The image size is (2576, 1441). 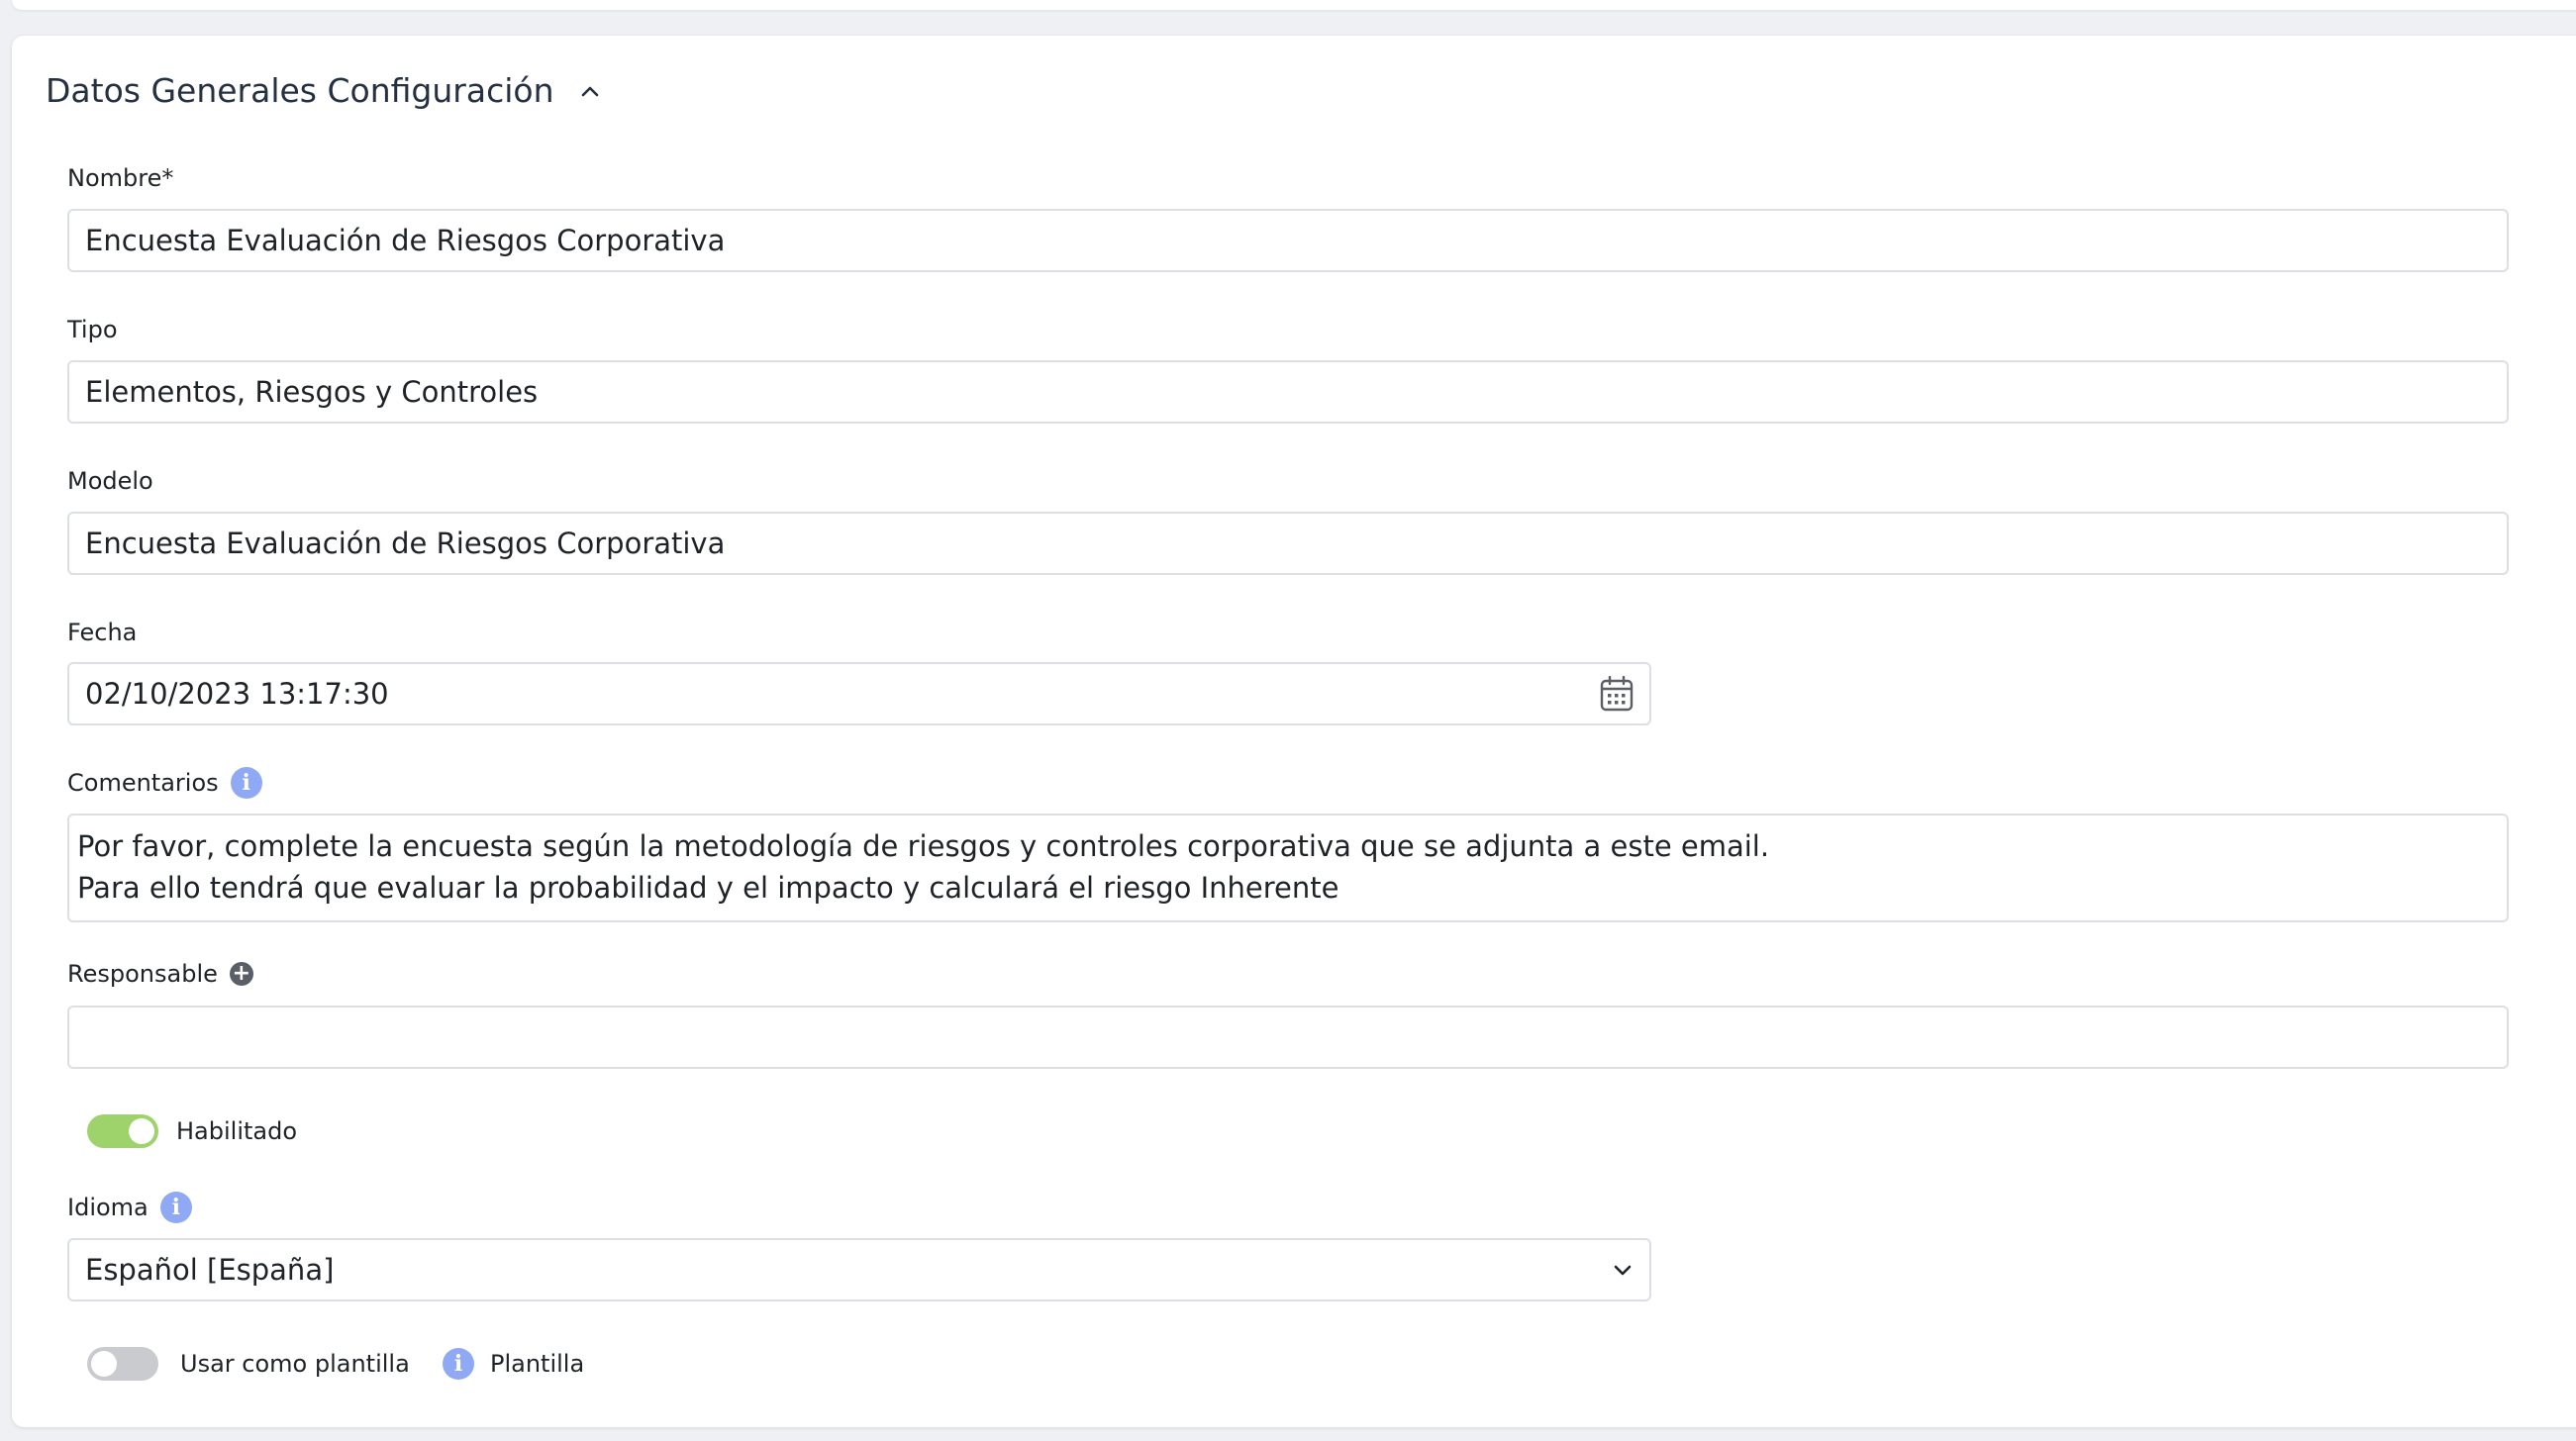 What do you see at coordinates (1617, 694) in the screenshot?
I see `calendar-icon` at bounding box center [1617, 694].